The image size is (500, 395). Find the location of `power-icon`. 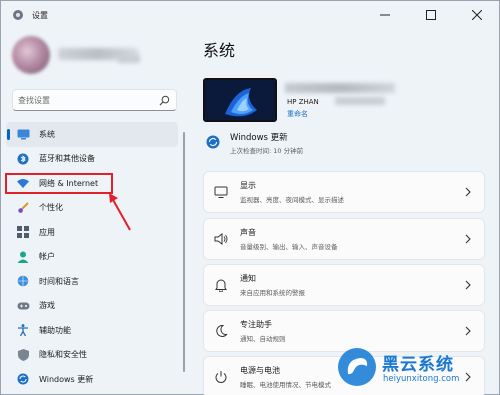

power-icon is located at coordinates (221, 377).